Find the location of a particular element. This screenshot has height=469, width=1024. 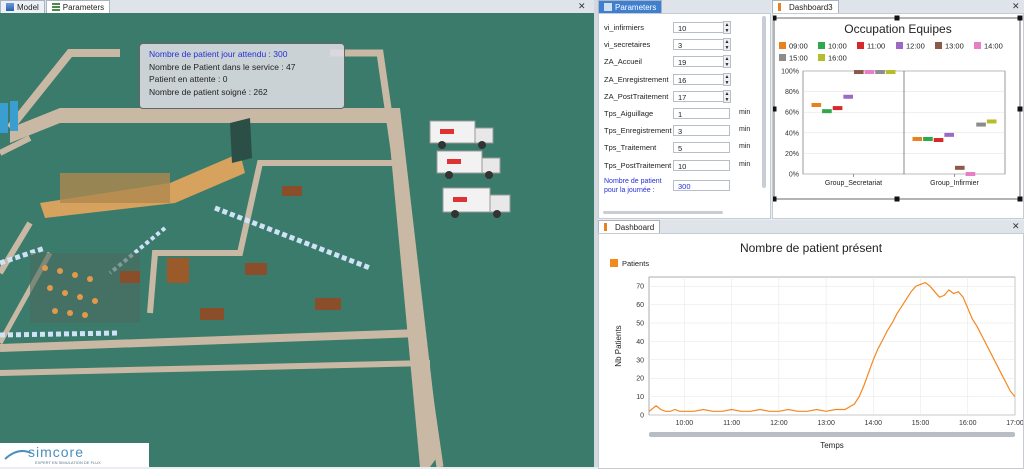

left-tabbar: Model Parameters is located at coordinates (297, 7).